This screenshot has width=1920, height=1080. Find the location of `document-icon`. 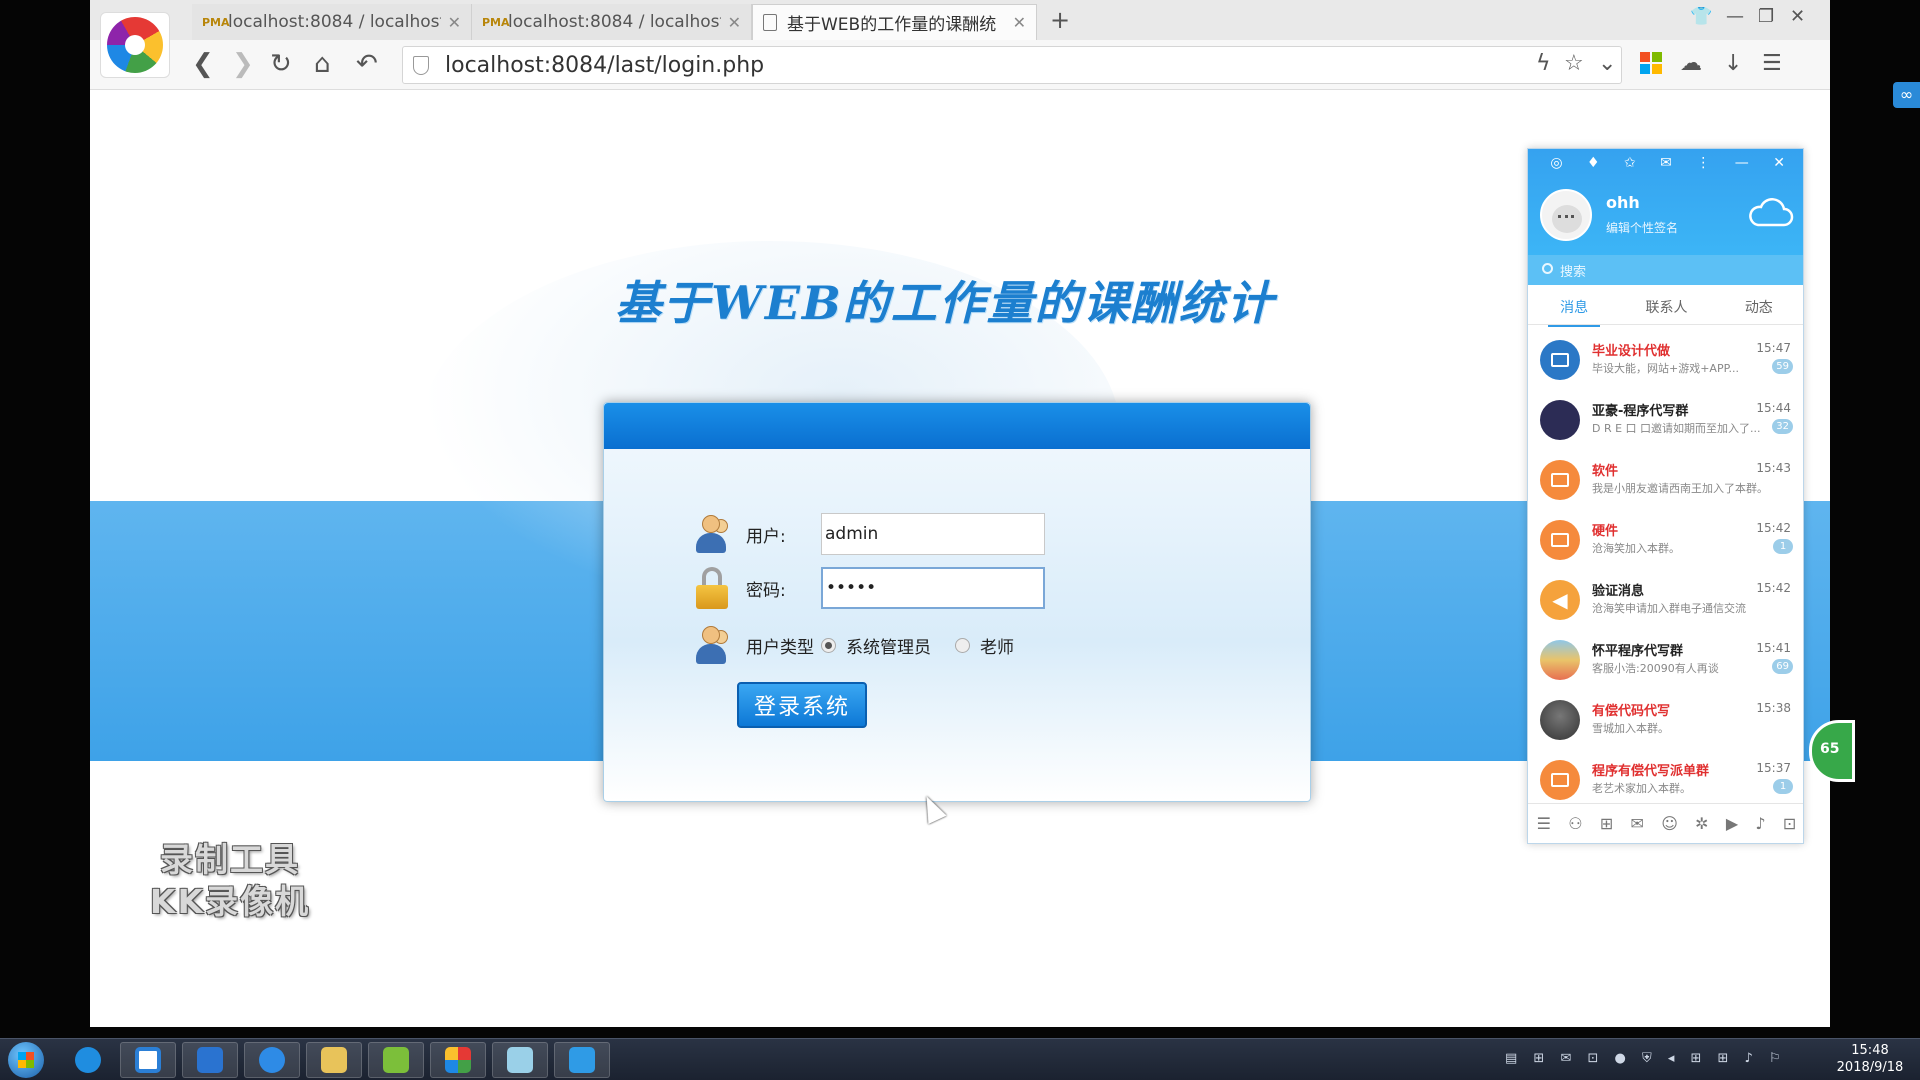

document-icon is located at coordinates (770, 22).